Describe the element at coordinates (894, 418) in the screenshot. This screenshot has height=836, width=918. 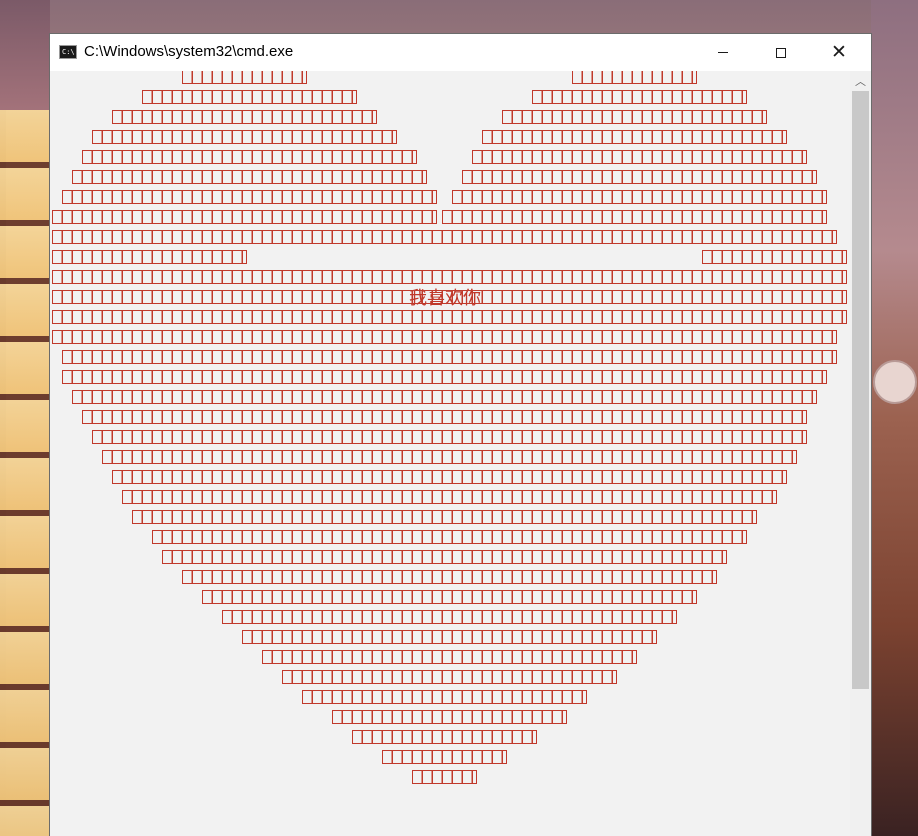
I see `desktop-wallpaper-right` at that location.